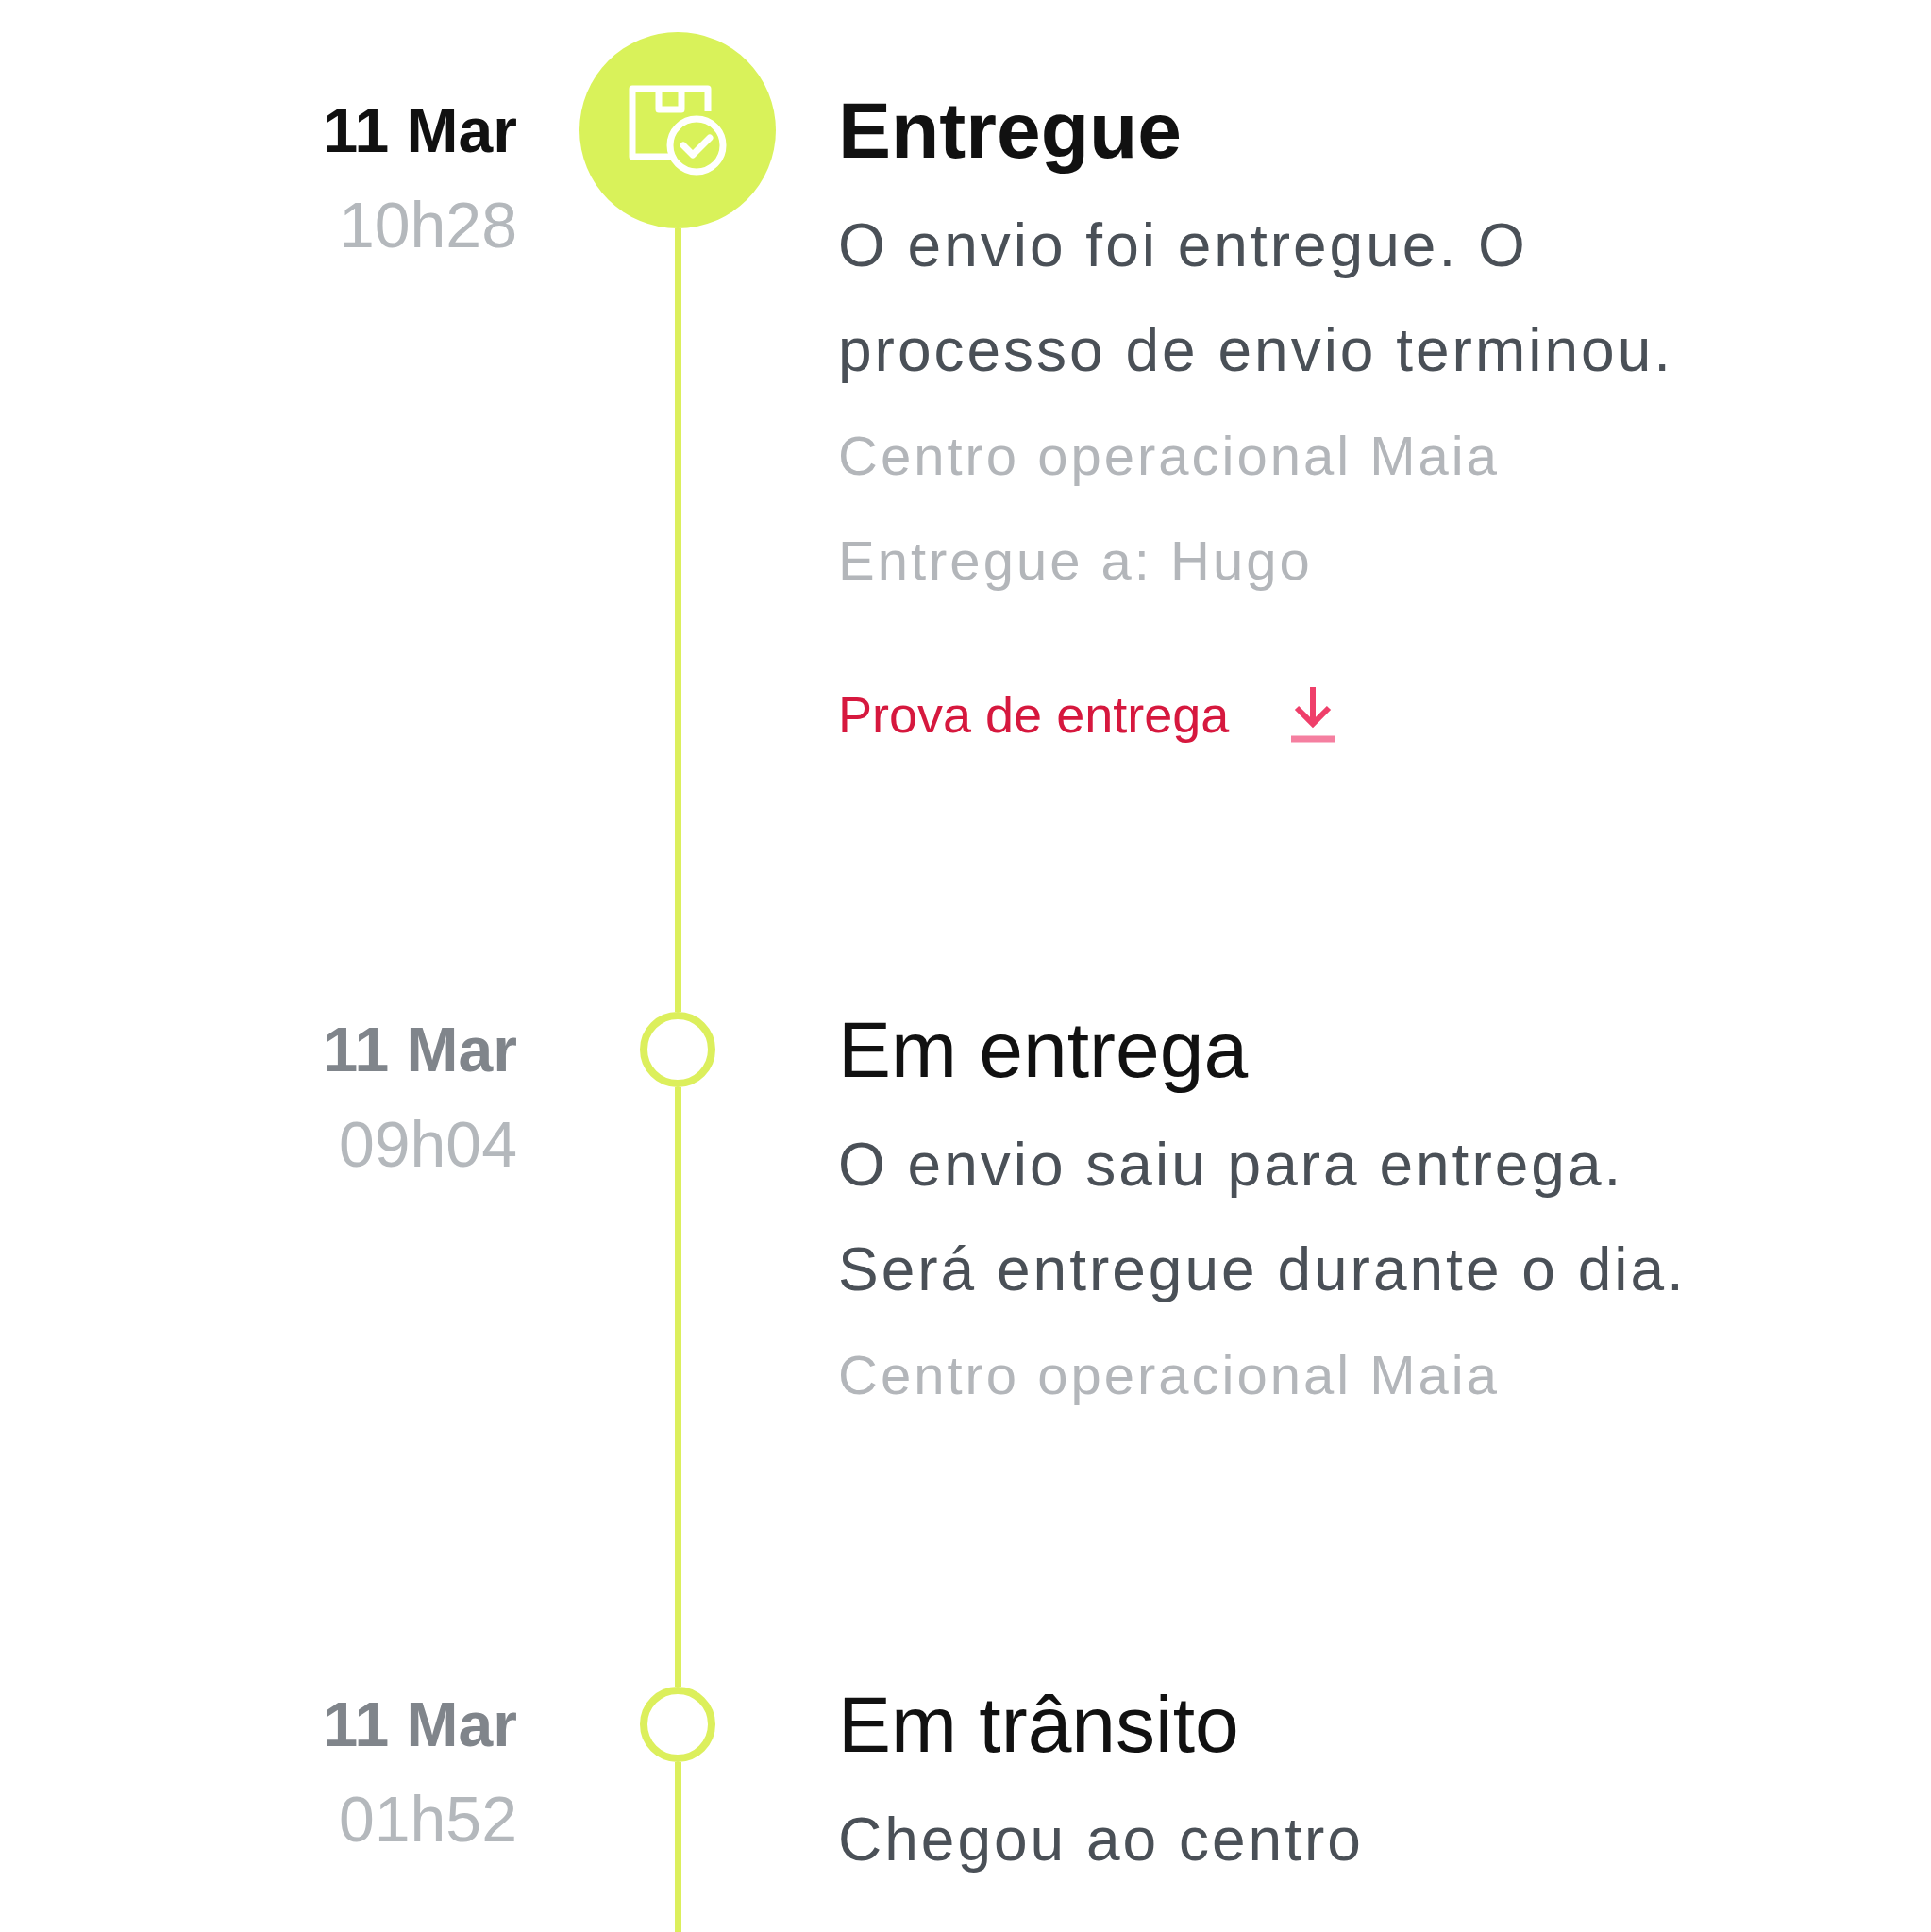 This screenshot has width=1931, height=1932. I want to click on event-title: Em entrega, so click(1044, 1050).